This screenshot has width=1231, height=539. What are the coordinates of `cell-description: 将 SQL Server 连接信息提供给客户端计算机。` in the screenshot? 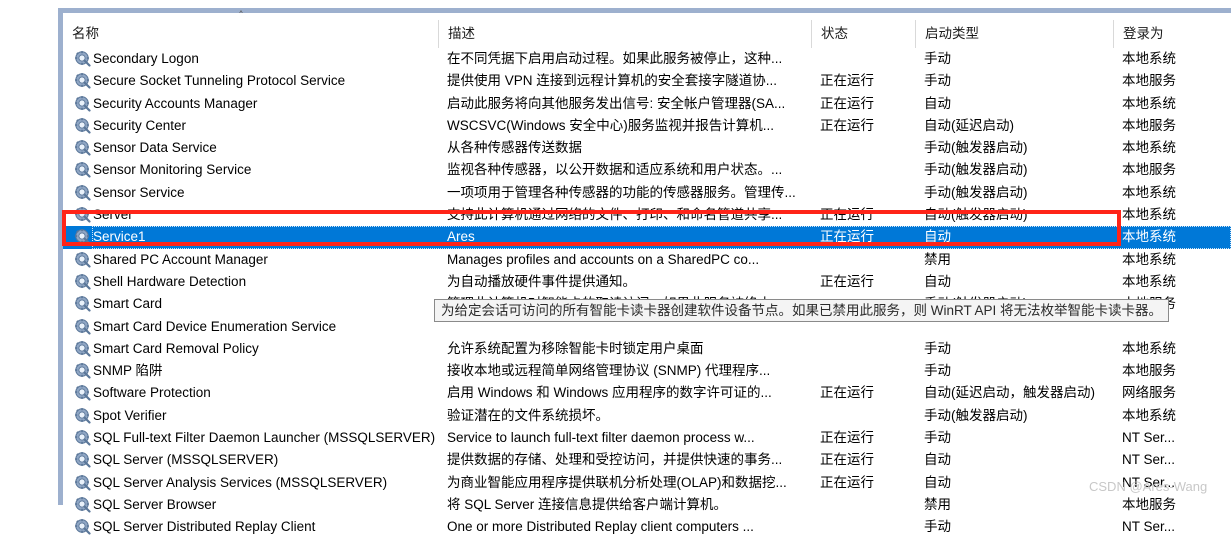 It's located at (587, 504).